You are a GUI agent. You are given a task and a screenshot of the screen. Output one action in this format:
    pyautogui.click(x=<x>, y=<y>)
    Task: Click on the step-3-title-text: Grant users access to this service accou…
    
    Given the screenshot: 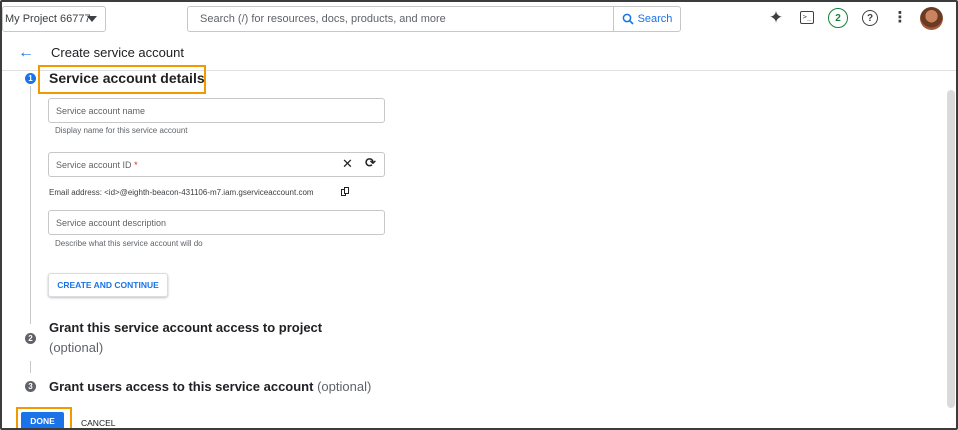 What is the action you would take?
    pyautogui.click(x=181, y=386)
    